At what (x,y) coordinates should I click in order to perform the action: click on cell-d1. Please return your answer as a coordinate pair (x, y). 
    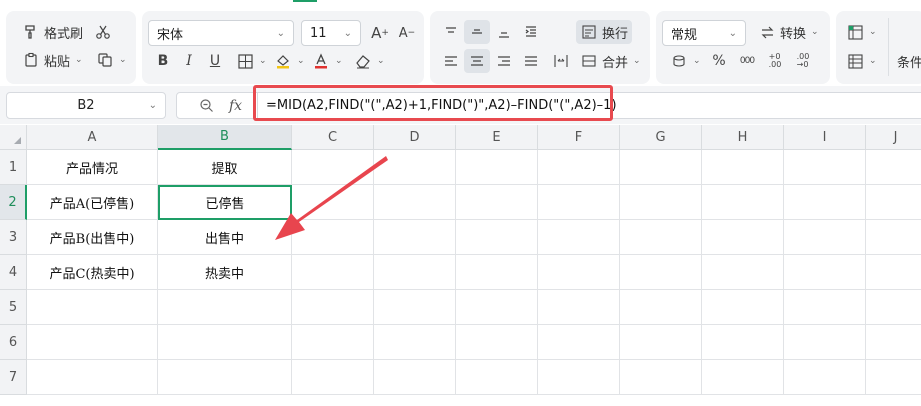
    Looking at the image, I should click on (415, 167).